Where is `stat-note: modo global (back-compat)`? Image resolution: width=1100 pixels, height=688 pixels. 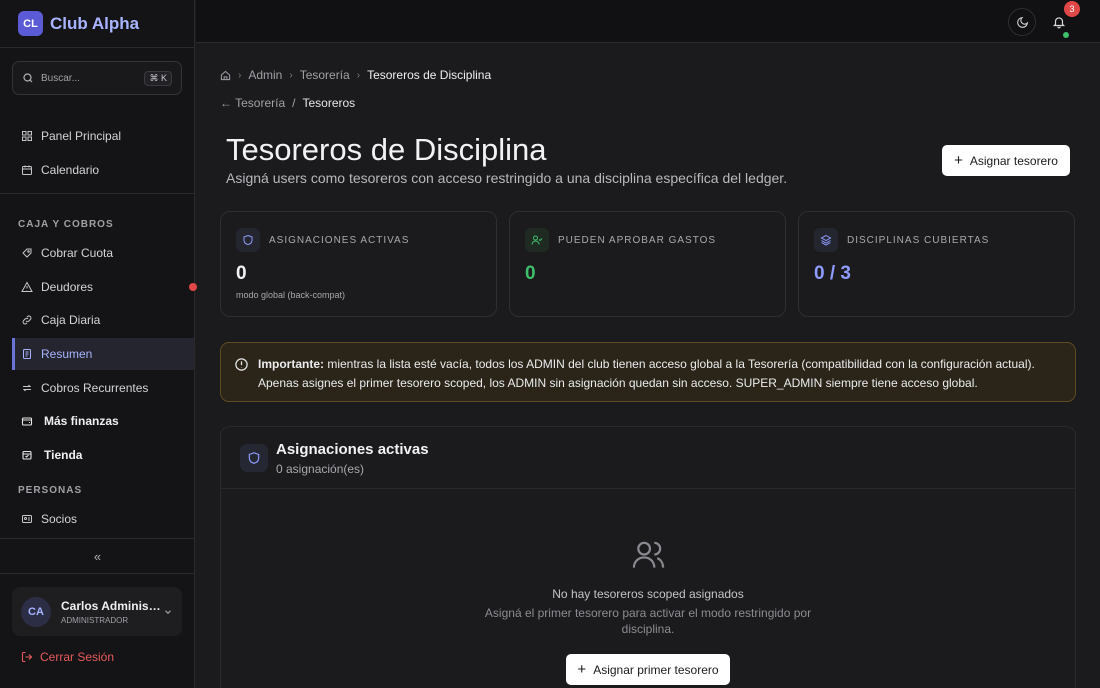
stat-note: modo global (back-compat) is located at coordinates (291, 295).